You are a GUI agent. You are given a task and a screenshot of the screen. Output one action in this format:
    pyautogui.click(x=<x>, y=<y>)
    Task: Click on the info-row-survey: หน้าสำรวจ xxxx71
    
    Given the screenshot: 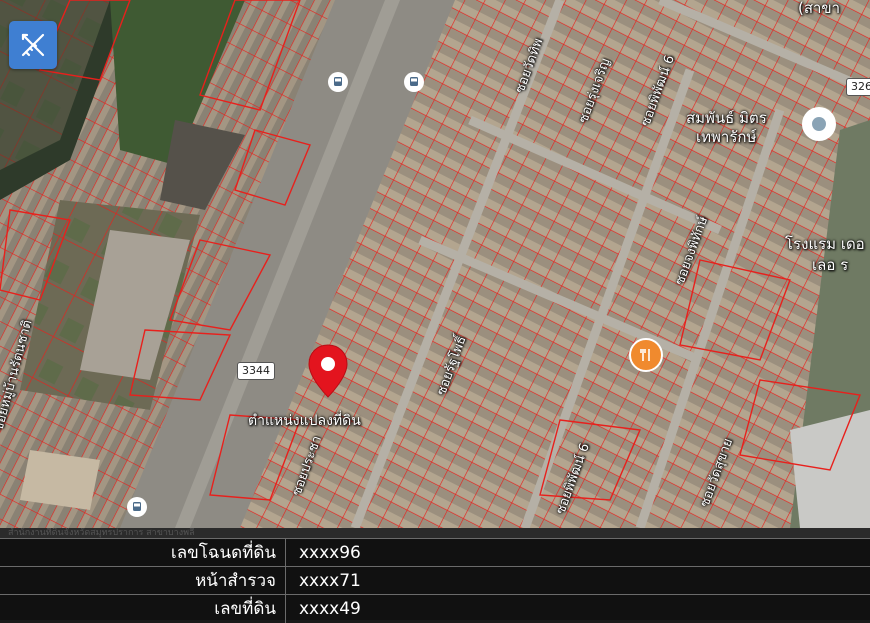 What is the action you would take?
    pyautogui.click(x=435, y=580)
    